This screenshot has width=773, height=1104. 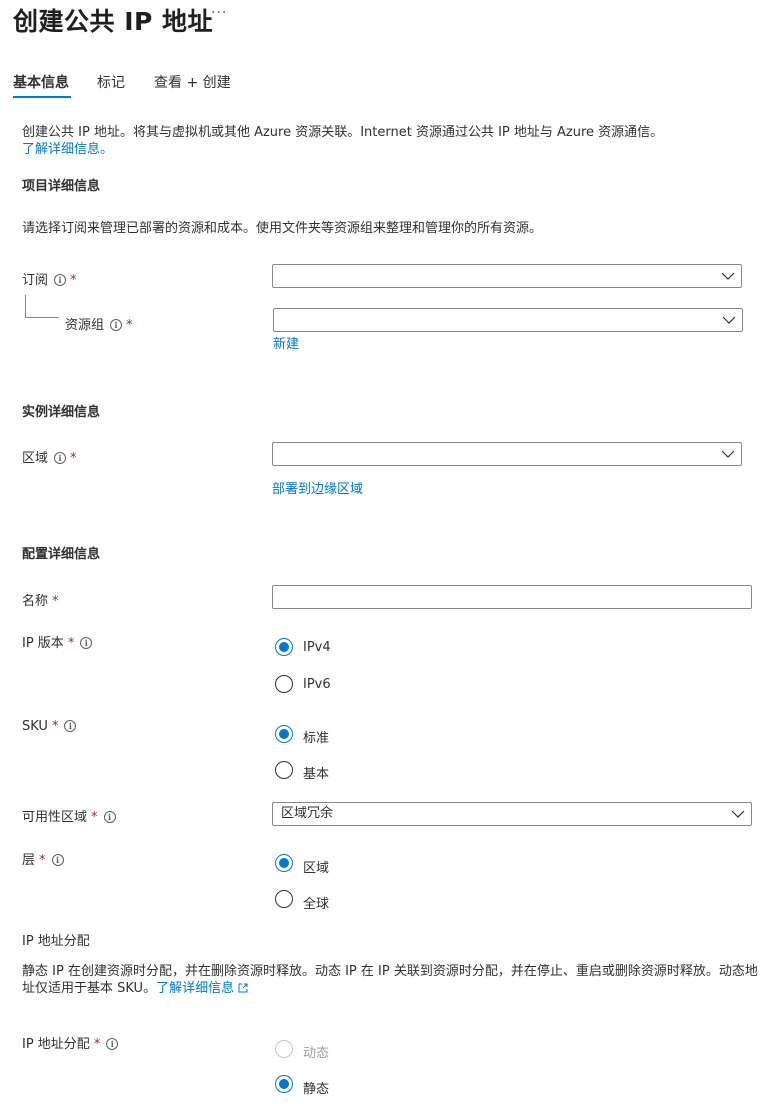 What do you see at coordinates (43, 643) in the screenshot?
I see `ip-version-label-text: IP 版本` at bounding box center [43, 643].